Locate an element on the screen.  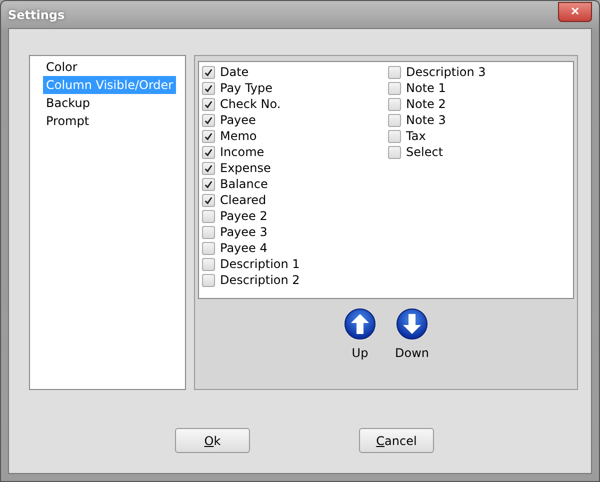
cancel-button: Cancel is located at coordinates (396, 440).